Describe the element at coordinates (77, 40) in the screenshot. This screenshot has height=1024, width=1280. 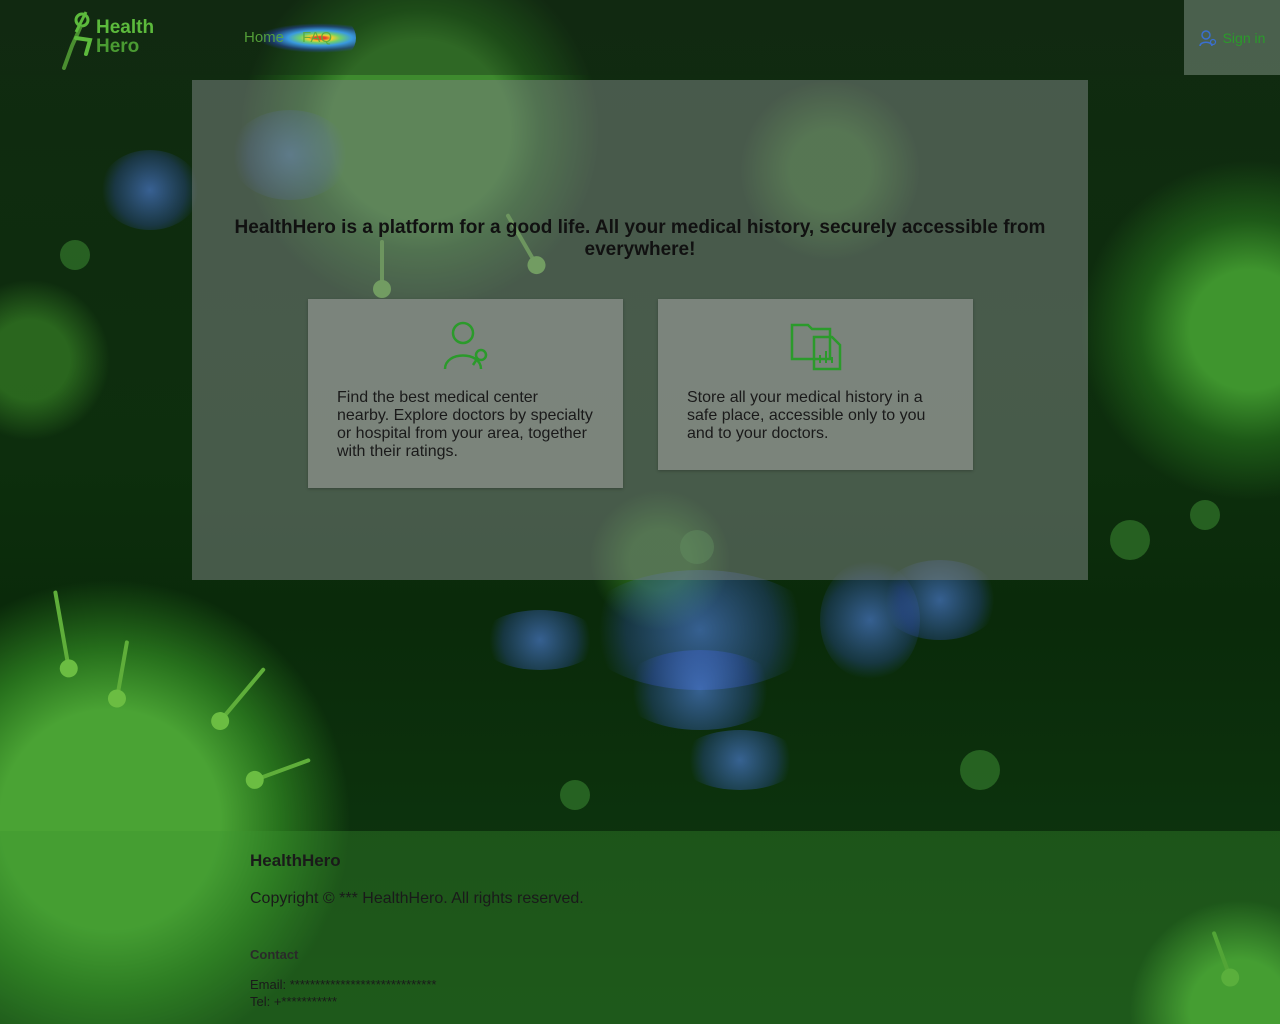
I see `runner-logo-icon` at that location.